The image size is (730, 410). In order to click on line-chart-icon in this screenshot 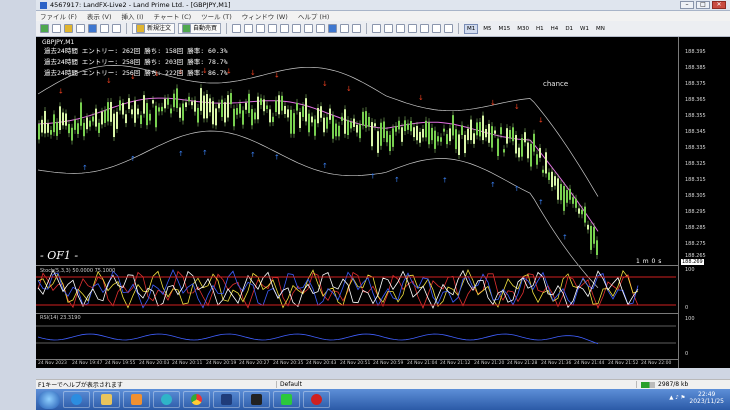, I will do `click(261, 28)`.